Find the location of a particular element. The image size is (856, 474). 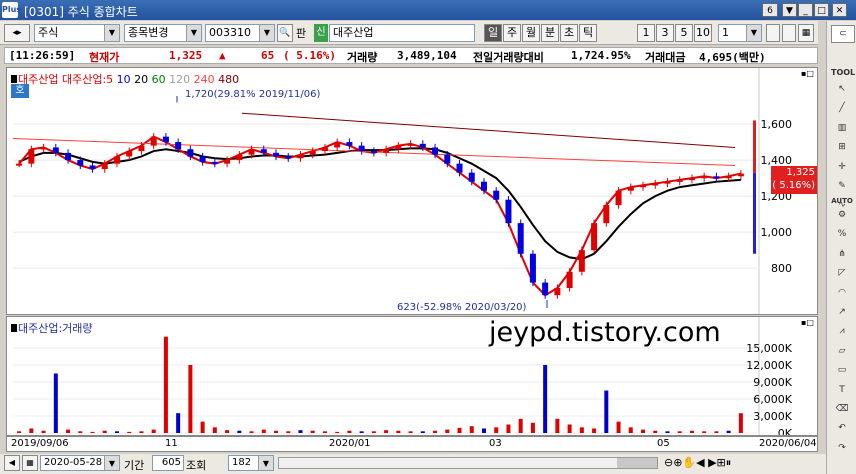

current-price: 1,325 is located at coordinates (186, 55).